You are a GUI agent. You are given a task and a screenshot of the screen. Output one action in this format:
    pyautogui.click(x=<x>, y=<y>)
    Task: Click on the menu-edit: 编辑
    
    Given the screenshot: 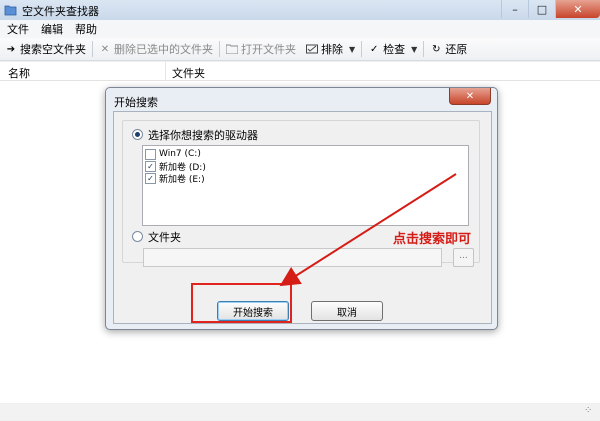 What is the action you would take?
    pyautogui.click(x=52, y=29)
    